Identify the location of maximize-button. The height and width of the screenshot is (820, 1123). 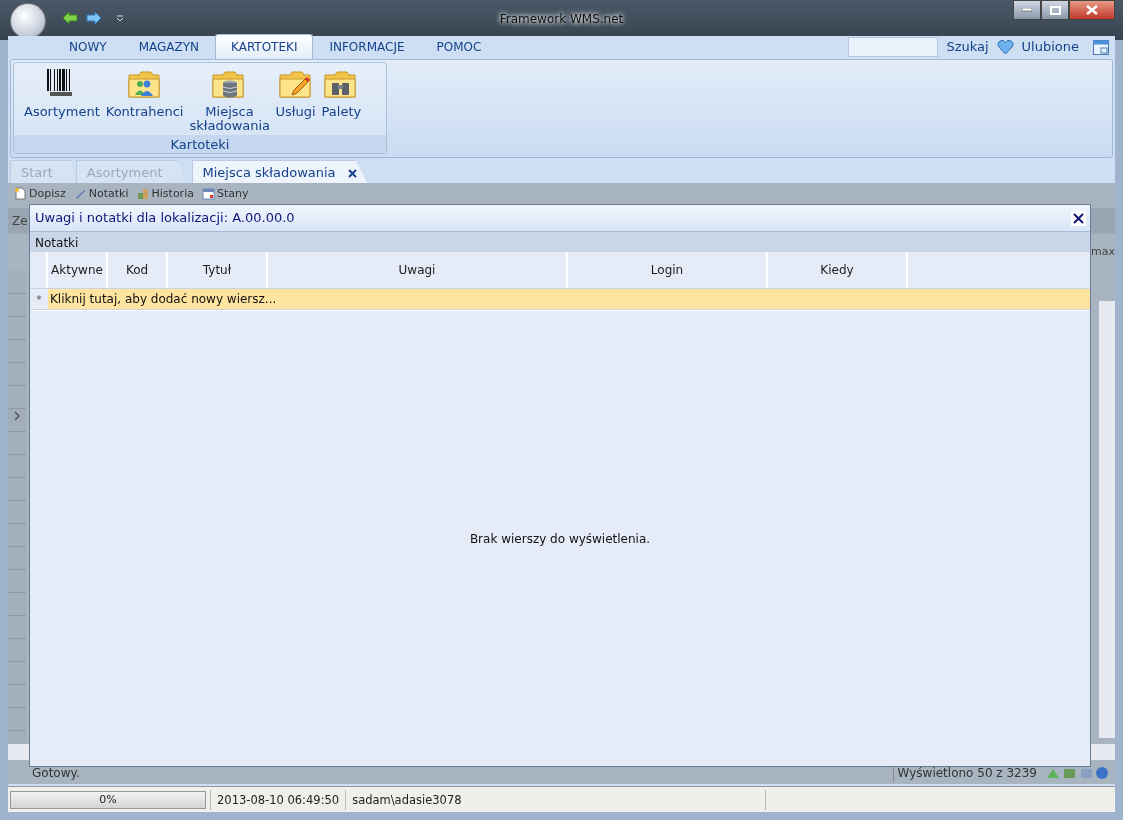
(1055, 10).